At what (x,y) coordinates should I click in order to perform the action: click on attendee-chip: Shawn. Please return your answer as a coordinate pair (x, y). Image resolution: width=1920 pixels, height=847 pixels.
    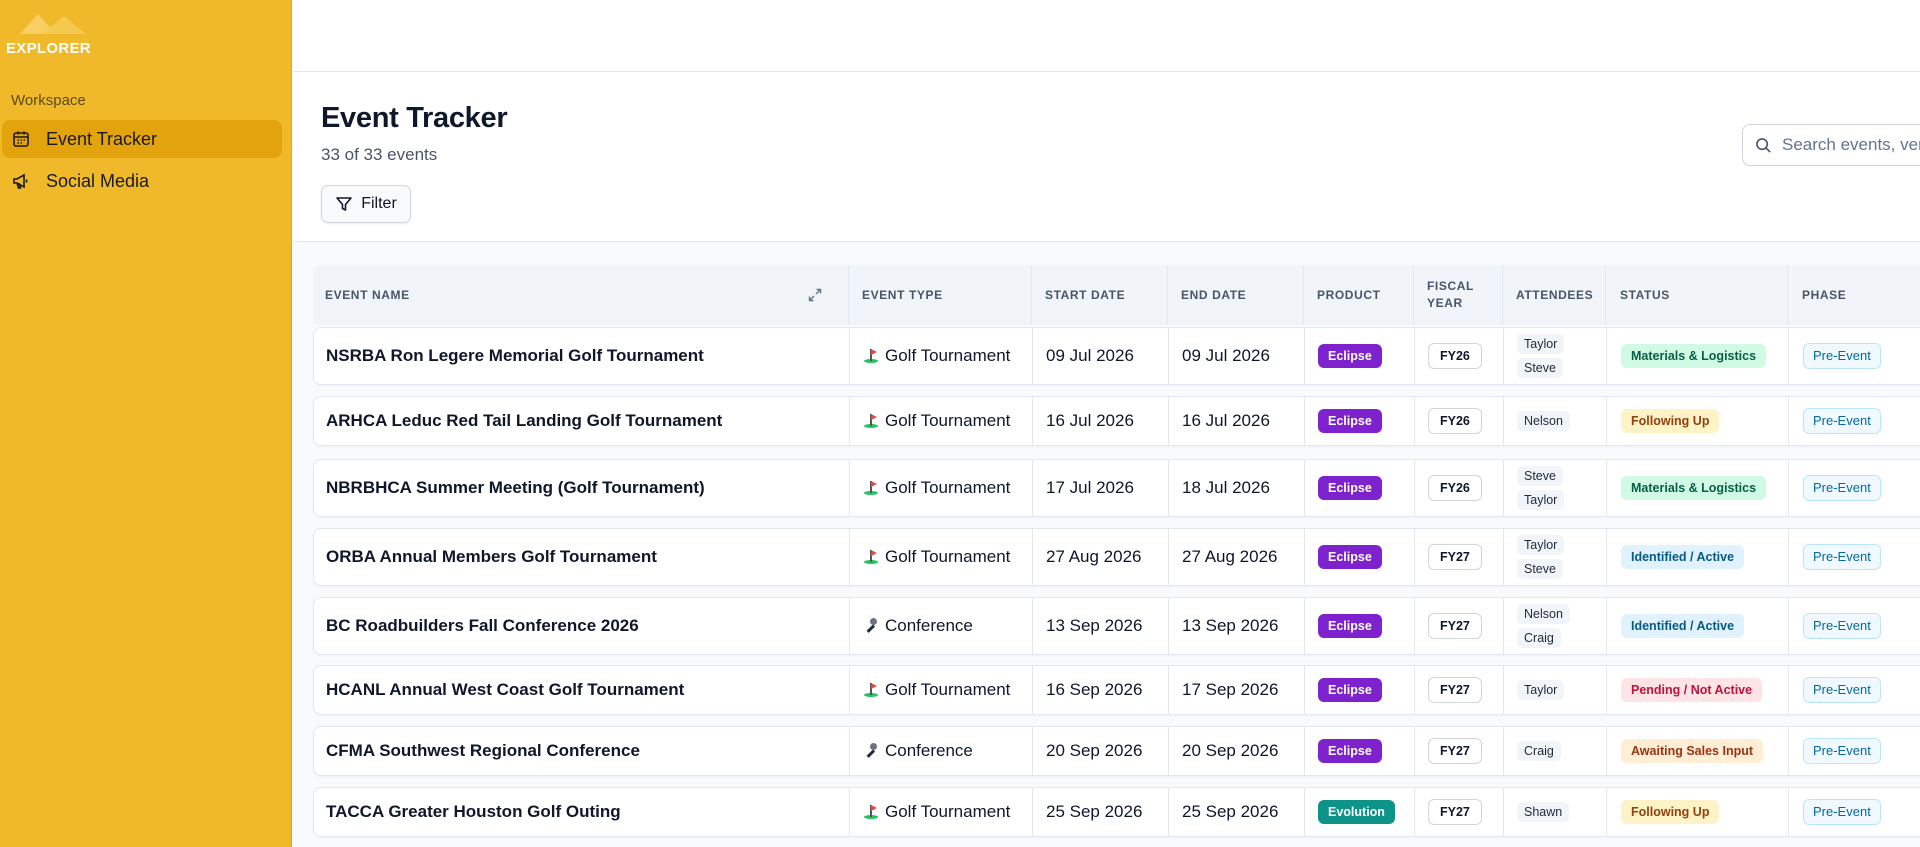
    Looking at the image, I should click on (1543, 812).